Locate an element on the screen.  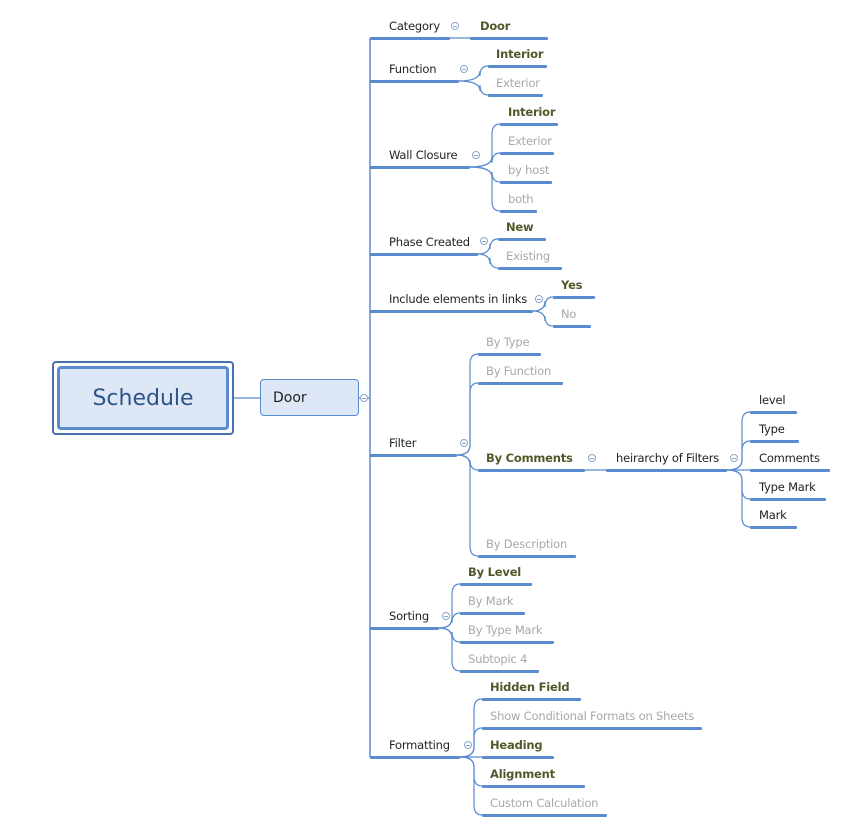
root-topic: Schedule is located at coordinates (143, 398).